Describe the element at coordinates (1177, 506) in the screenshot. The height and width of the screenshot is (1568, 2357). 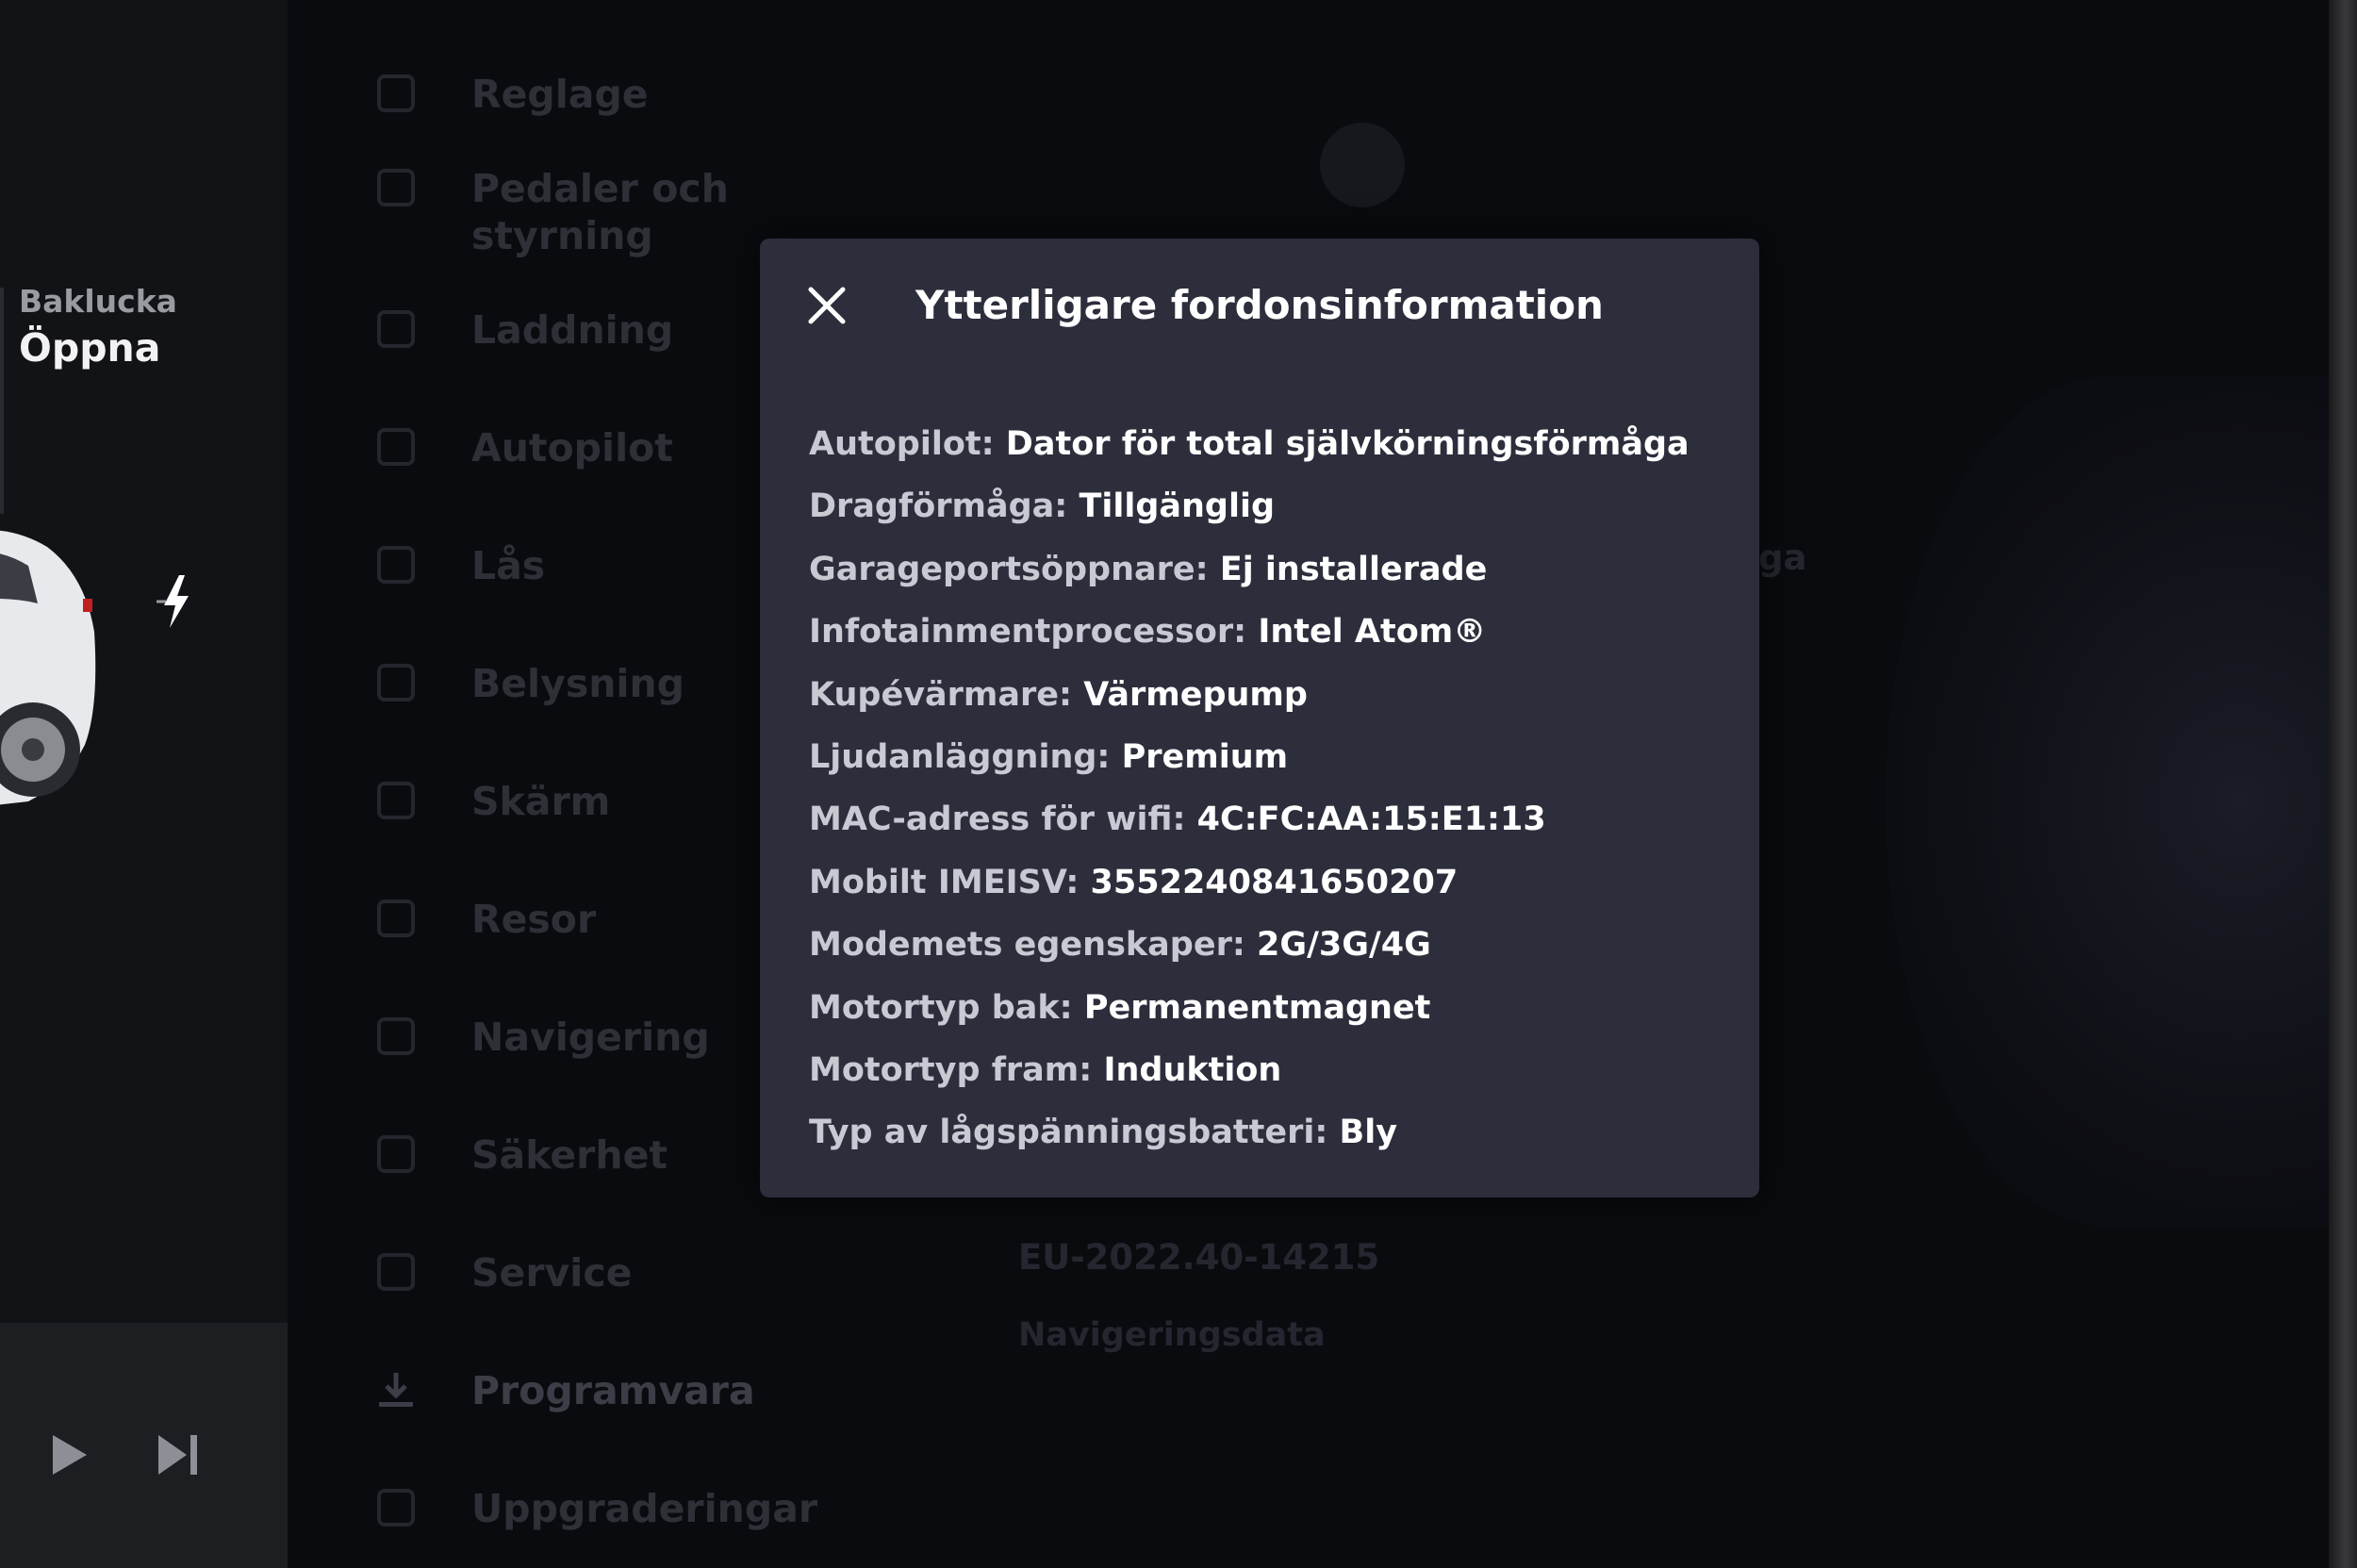
I see `info-value: Tillgänglig` at that location.